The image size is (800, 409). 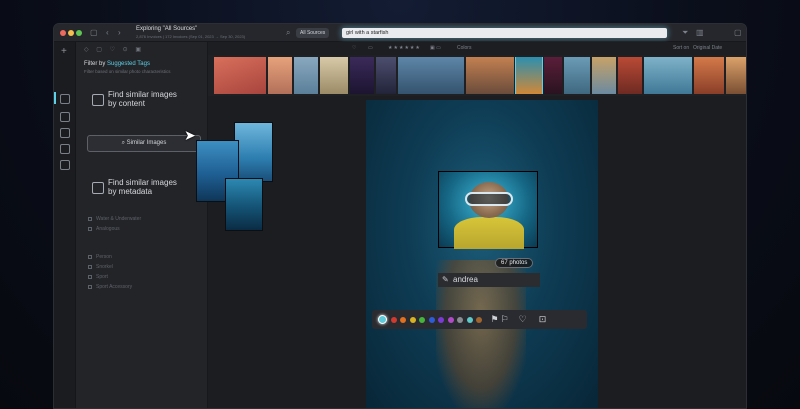 What do you see at coordinates (98, 188) in the screenshot?
I see `metadata-search-icon` at bounding box center [98, 188].